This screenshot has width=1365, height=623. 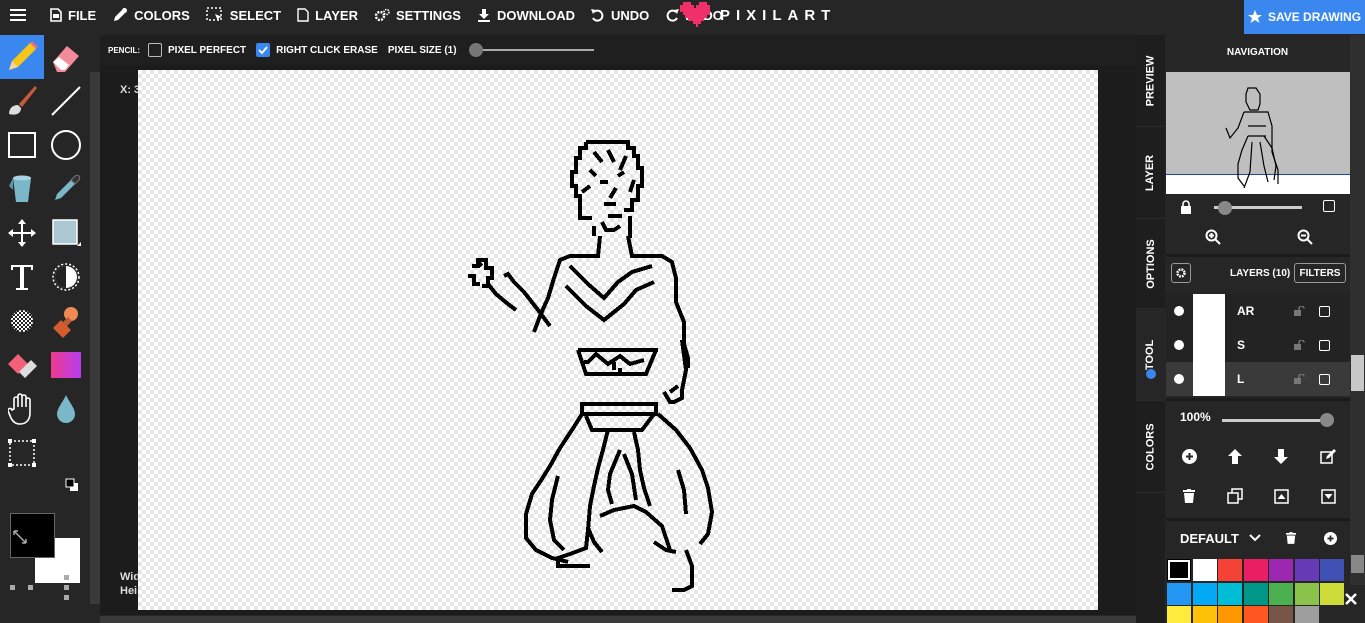 I want to click on tab-layer: LAYER, so click(x=1150, y=173).